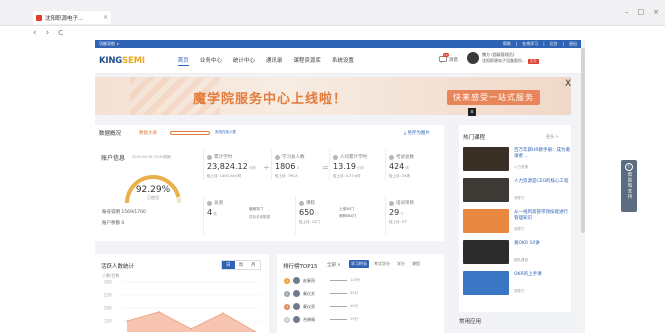  I want to click on maximize-icon: □, so click(641, 12).